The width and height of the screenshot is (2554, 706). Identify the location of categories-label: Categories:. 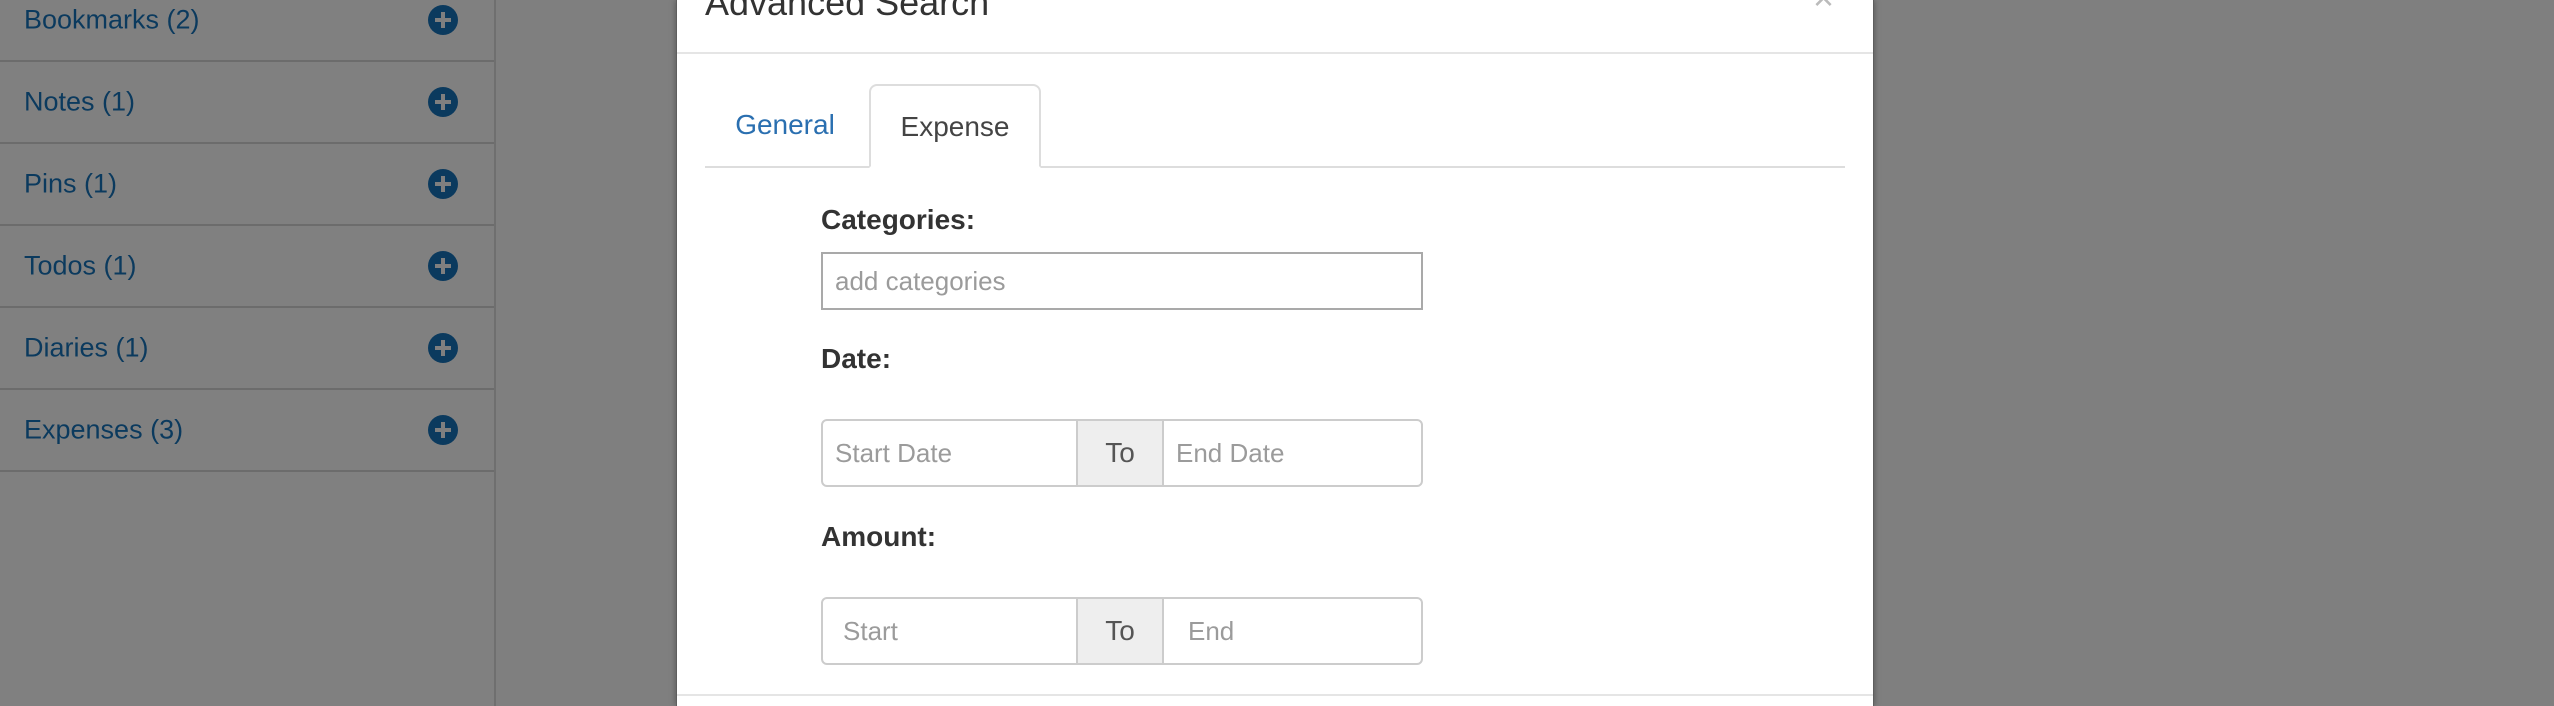
(898, 219).